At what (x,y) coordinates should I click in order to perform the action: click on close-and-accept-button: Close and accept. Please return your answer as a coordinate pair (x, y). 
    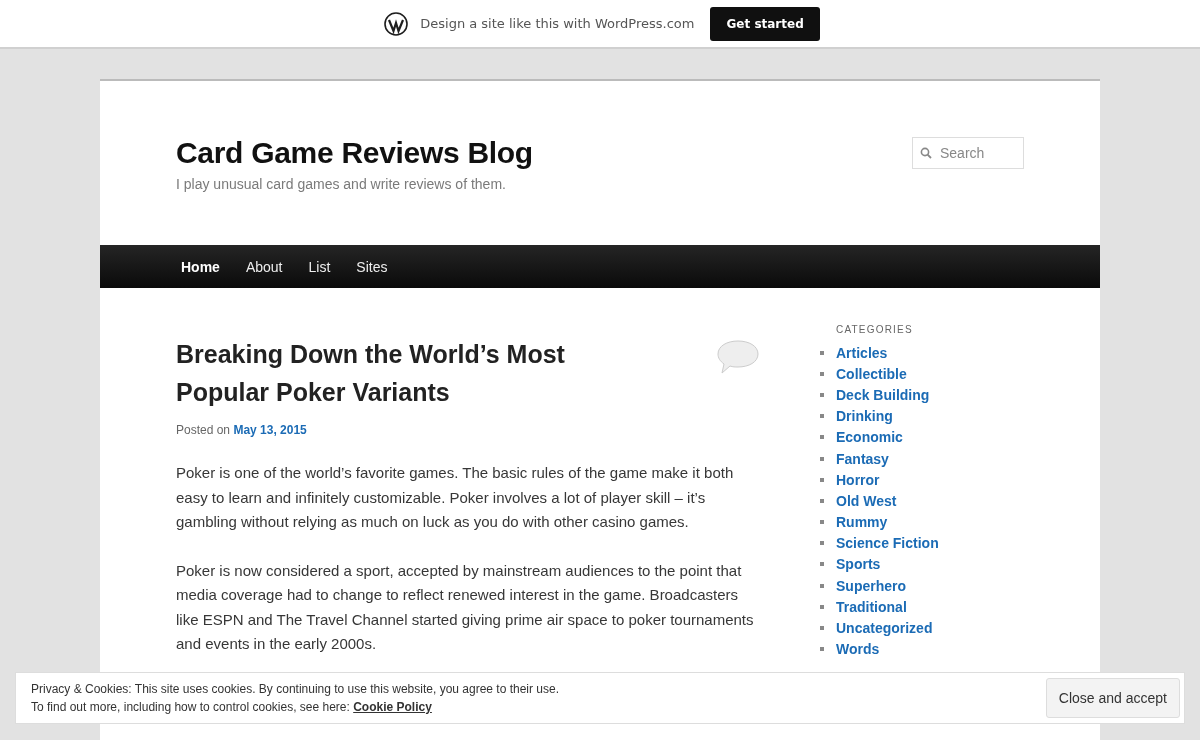
    Looking at the image, I should click on (1112, 698).